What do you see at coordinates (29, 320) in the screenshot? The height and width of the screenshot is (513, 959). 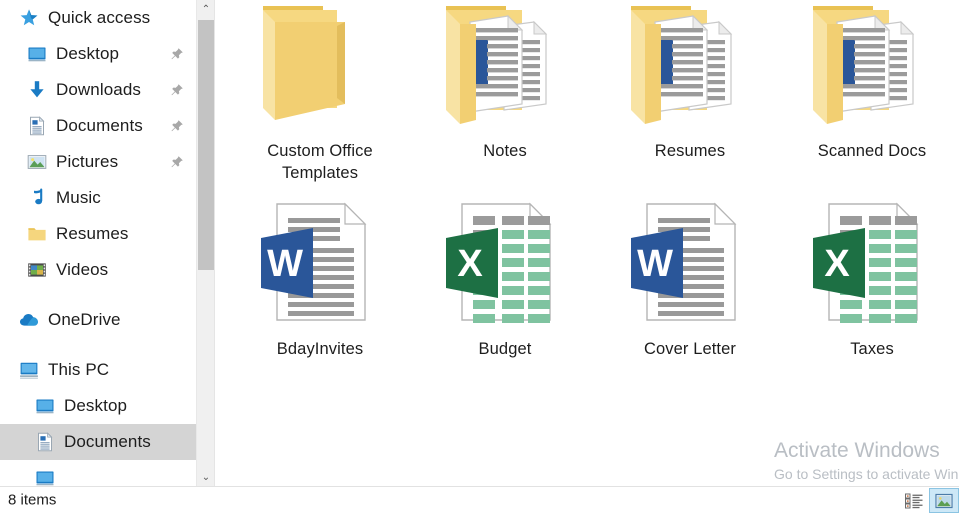 I see `onedrive-icon` at bounding box center [29, 320].